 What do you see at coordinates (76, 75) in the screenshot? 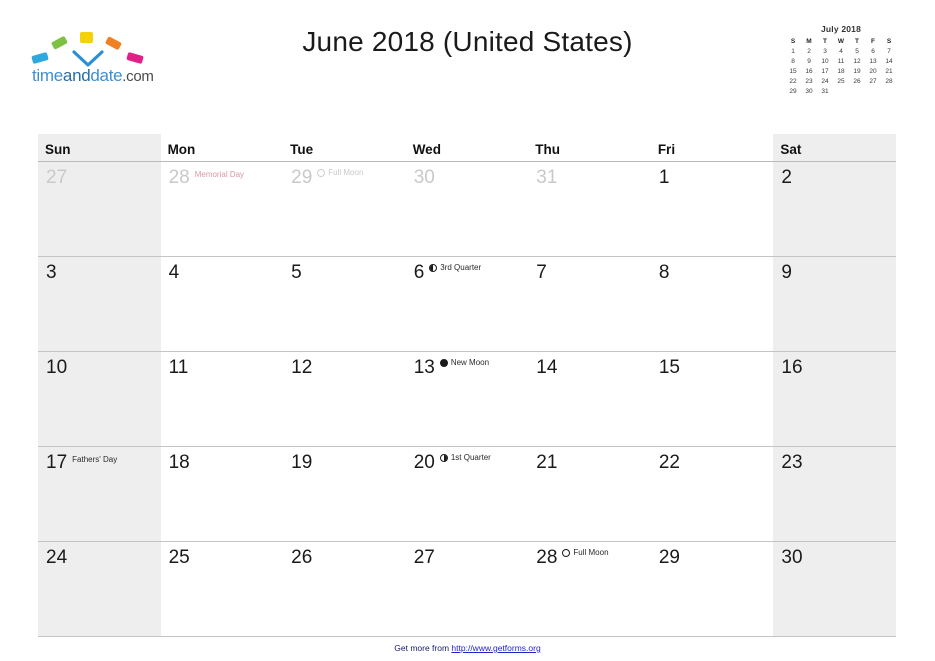
I see `logo-text-and: and` at bounding box center [76, 75].